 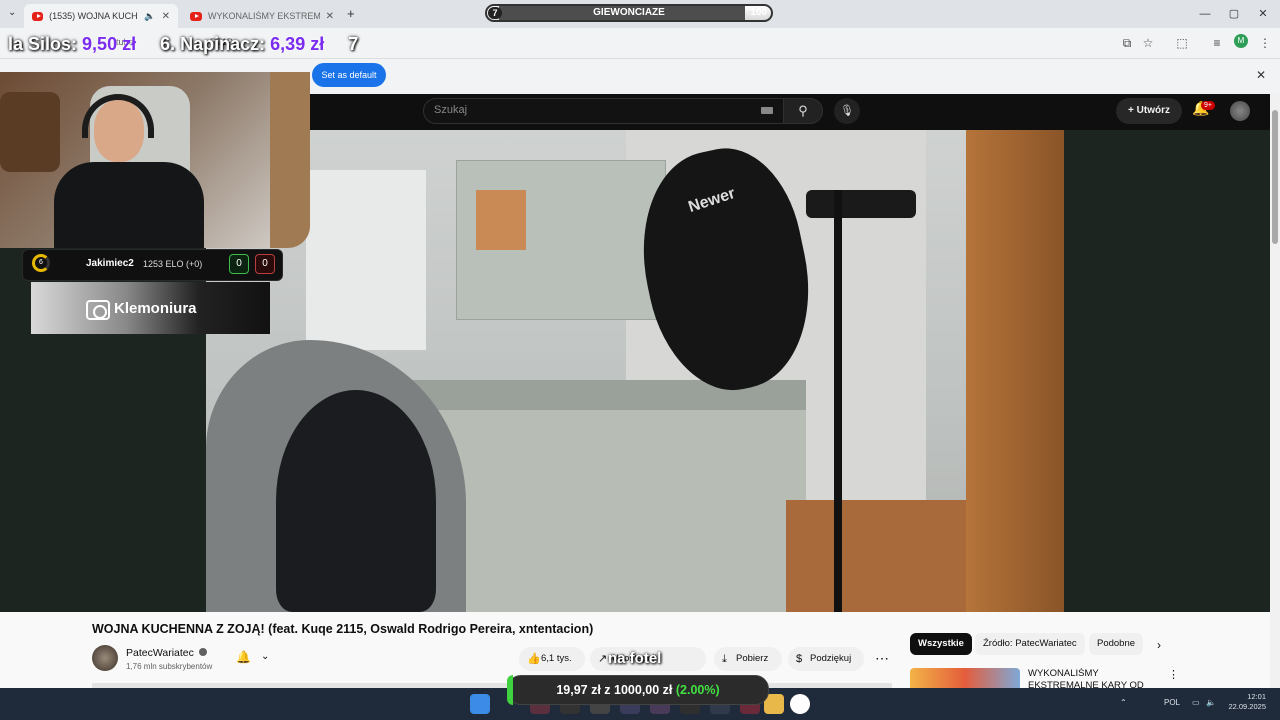 What do you see at coordinates (1261, 75) in the screenshot?
I see `banner-close-icon: ✕` at bounding box center [1261, 75].